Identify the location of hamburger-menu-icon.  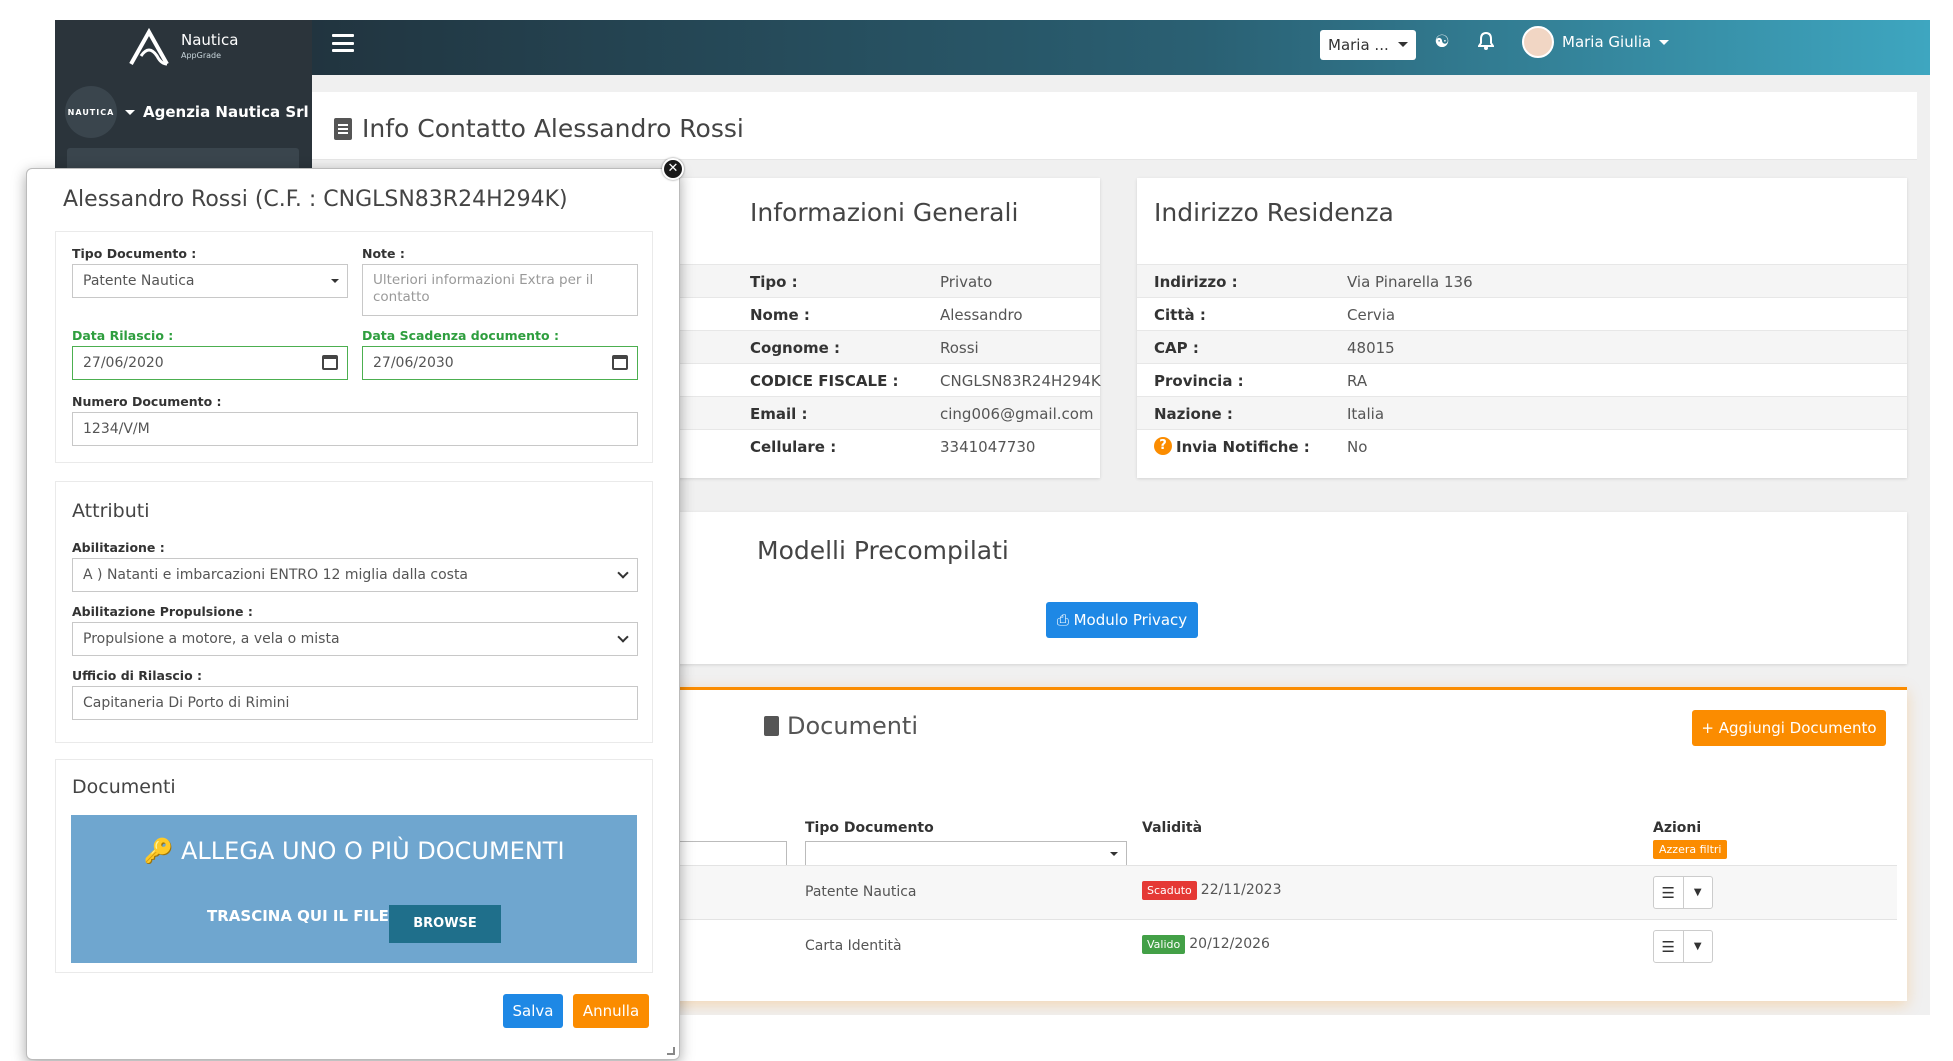
(343, 43).